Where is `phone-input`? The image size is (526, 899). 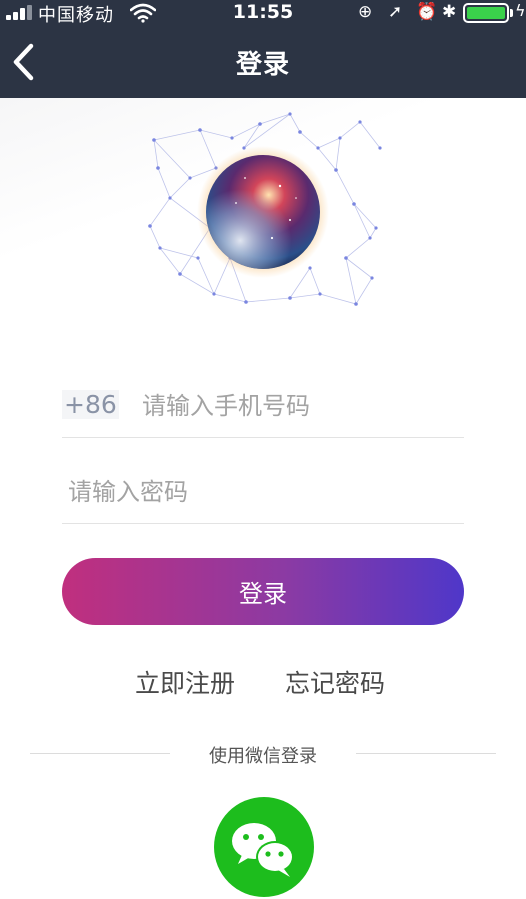
phone-input is located at coordinates (302, 406).